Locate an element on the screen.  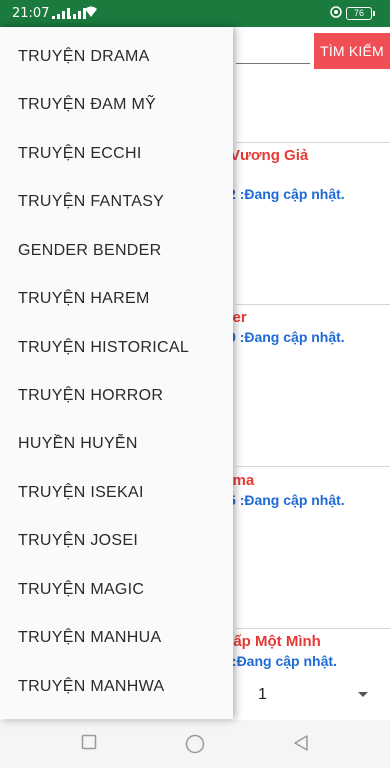
search-input is located at coordinates (273, 63).